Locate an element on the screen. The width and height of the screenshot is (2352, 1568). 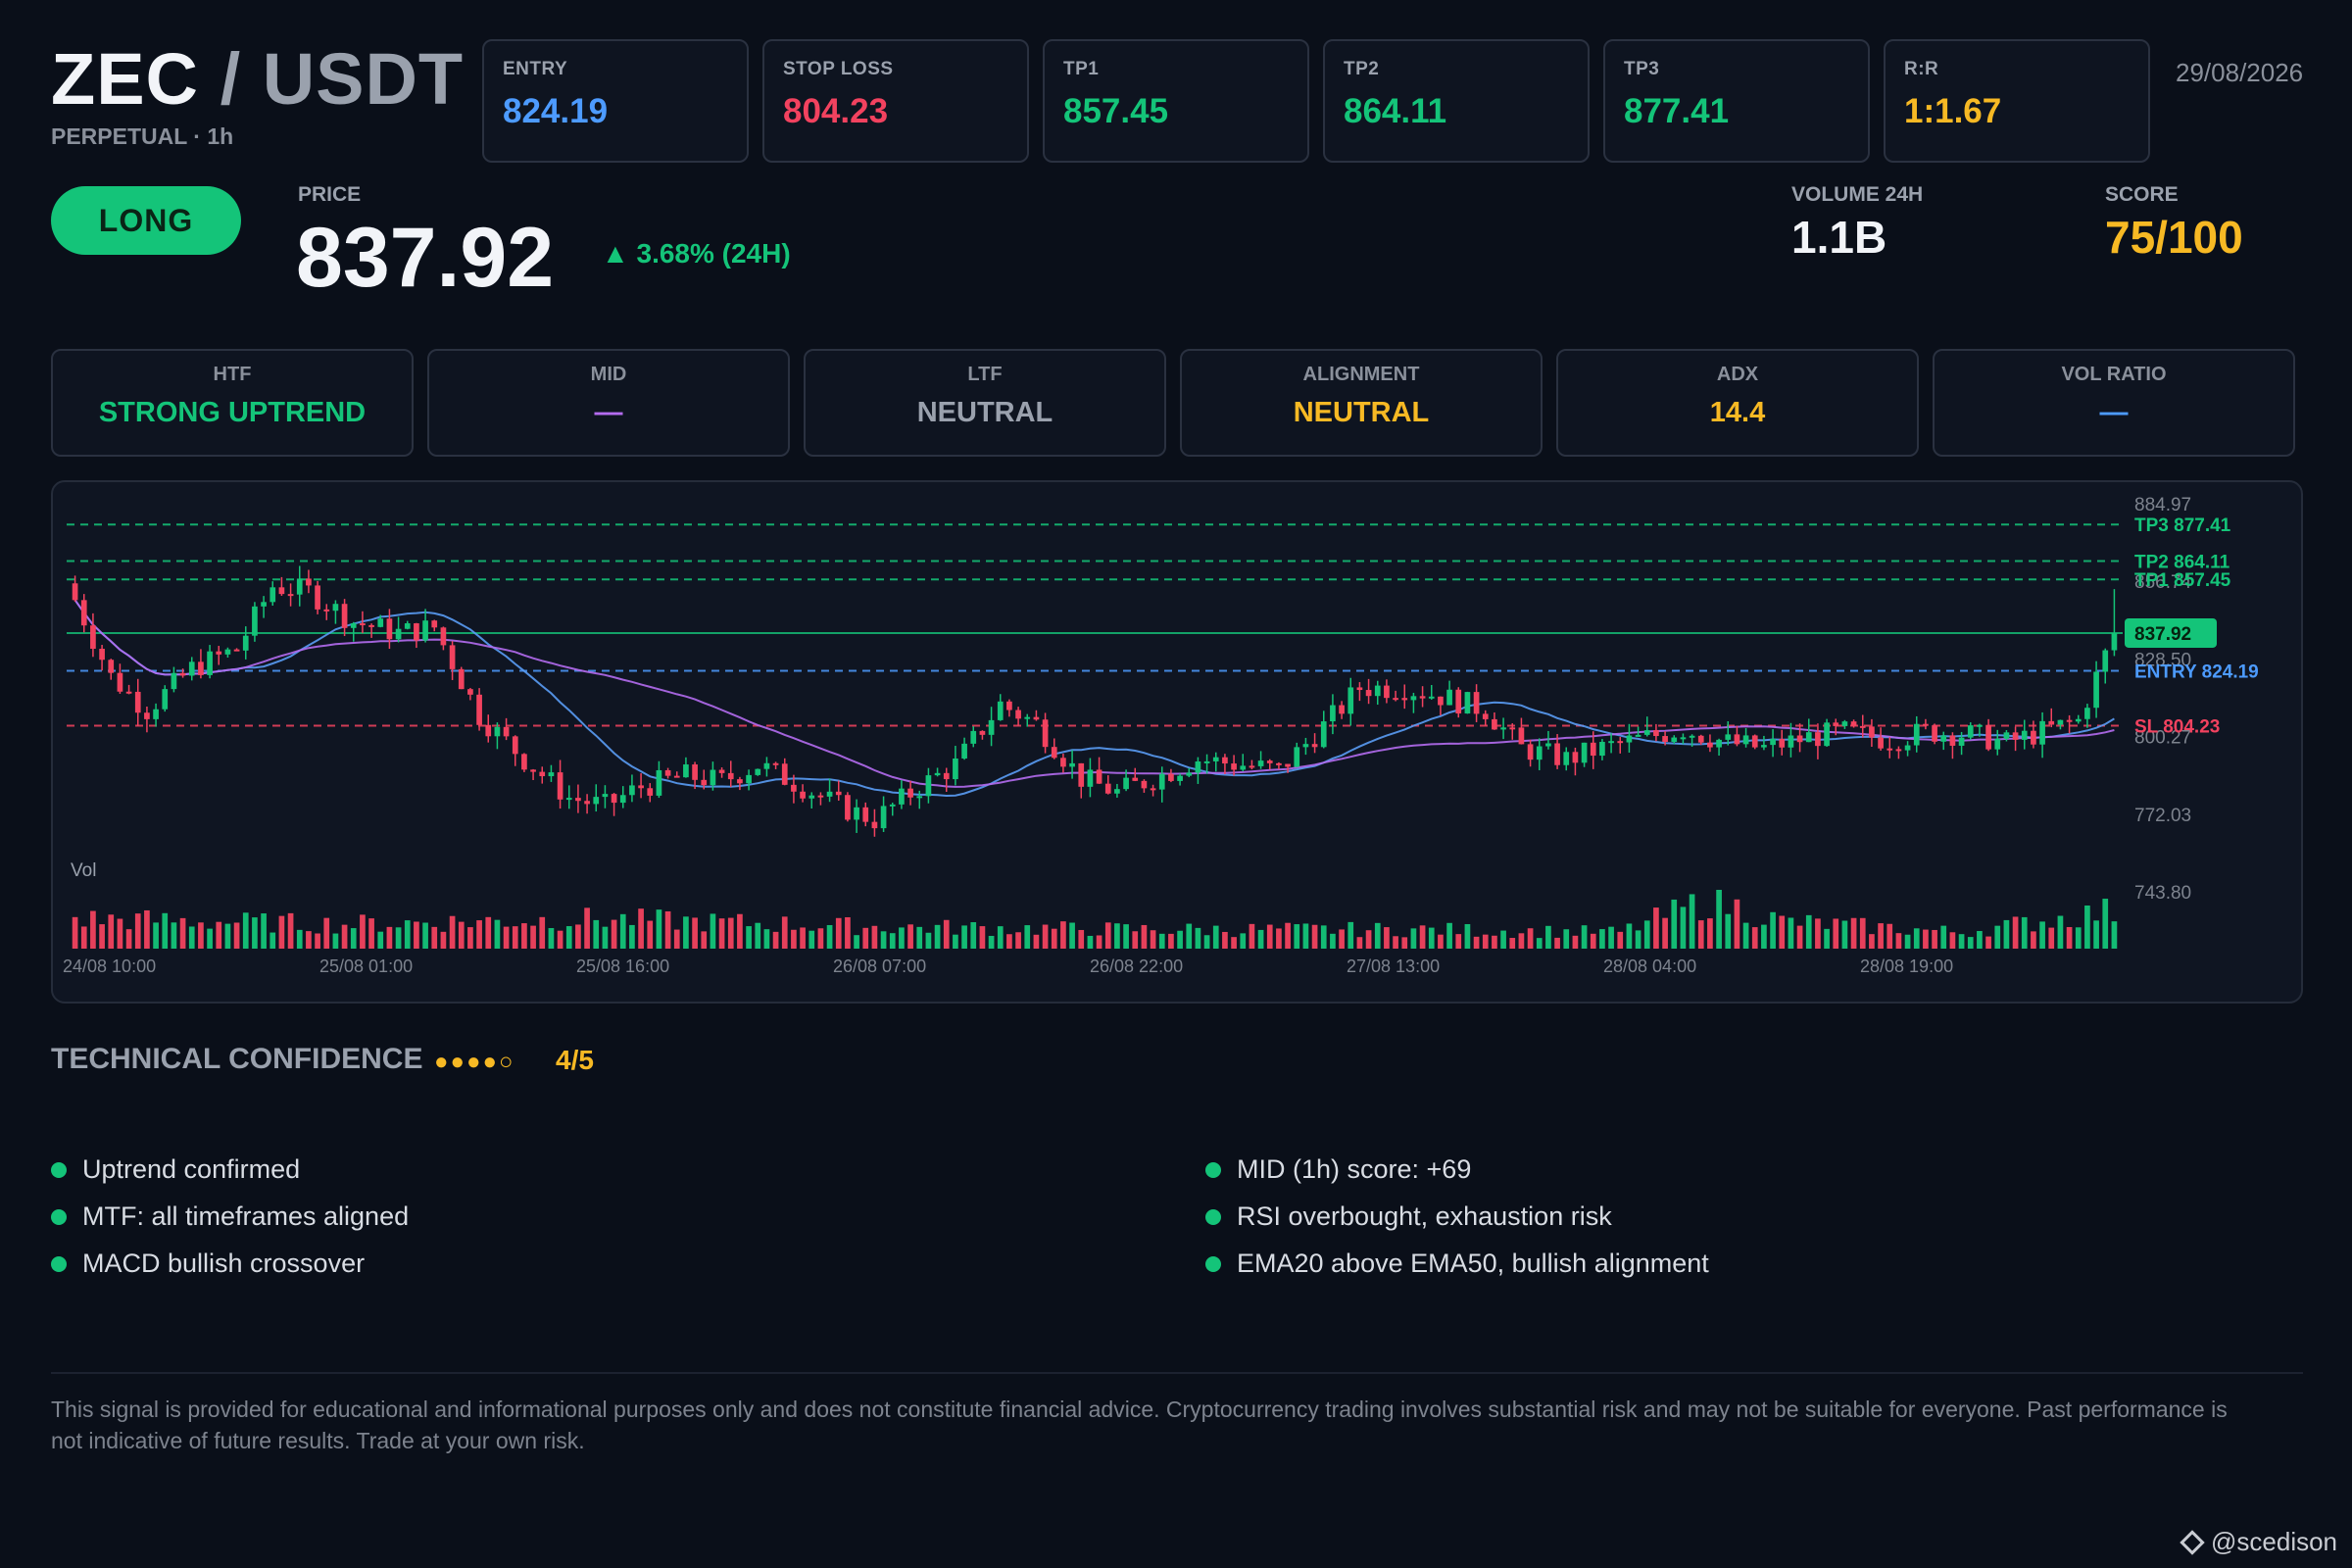
bullet-dot-icon is located at coordinates (1213, 1216).